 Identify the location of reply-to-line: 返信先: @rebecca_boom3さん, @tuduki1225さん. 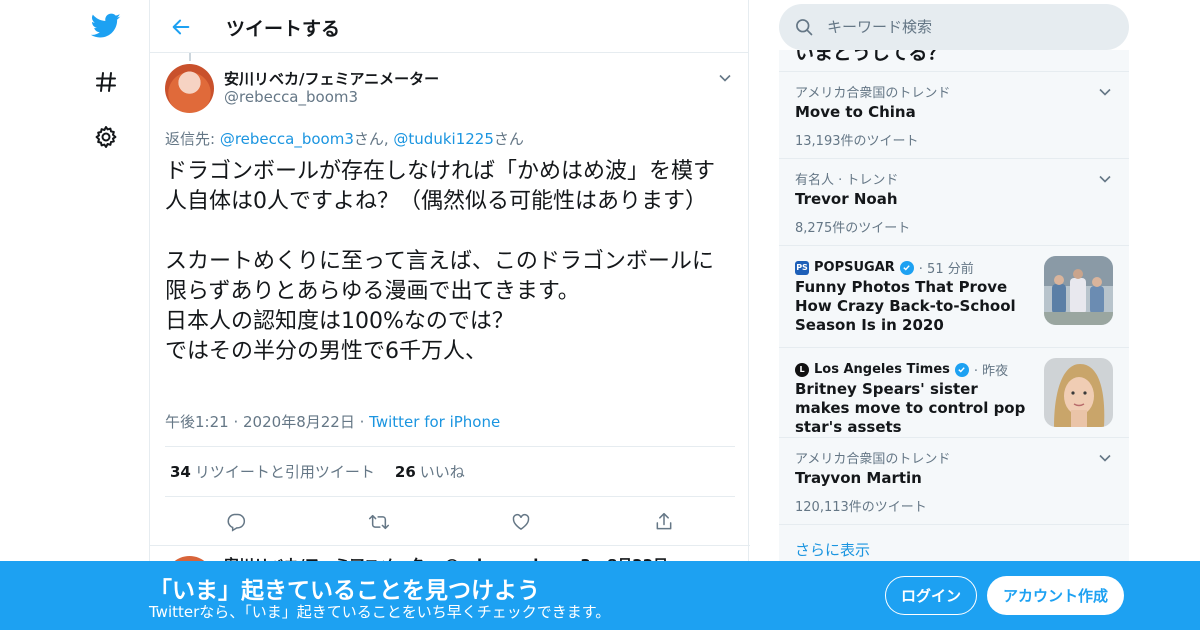
(344, 138).